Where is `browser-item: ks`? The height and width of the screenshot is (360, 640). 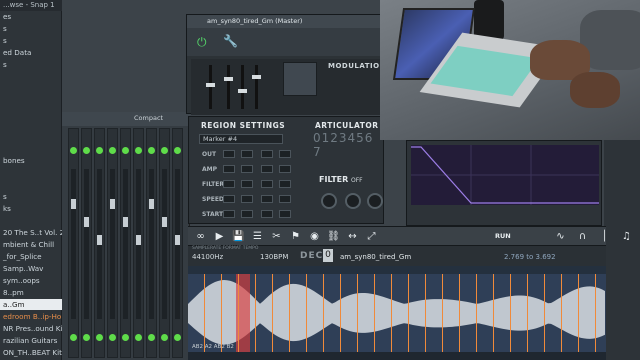 browser-item: ks is located at coordinates (31, 208).